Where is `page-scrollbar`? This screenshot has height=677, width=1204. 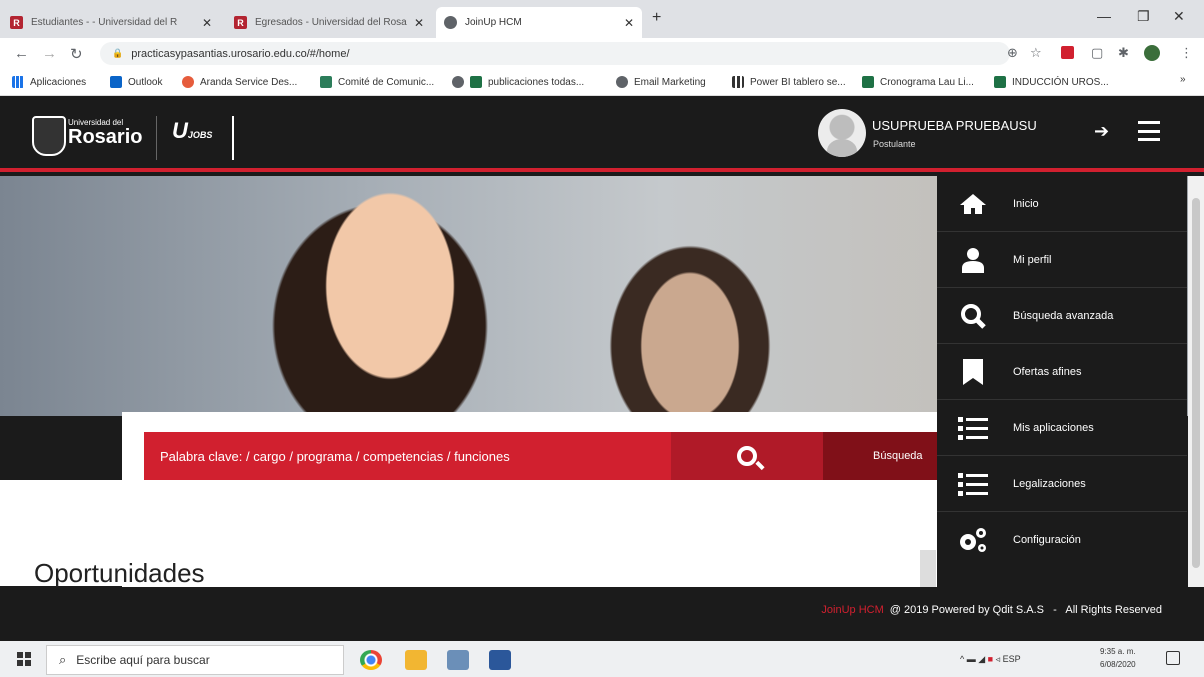 page-scrollbar is located at coordinates (1196, 404).